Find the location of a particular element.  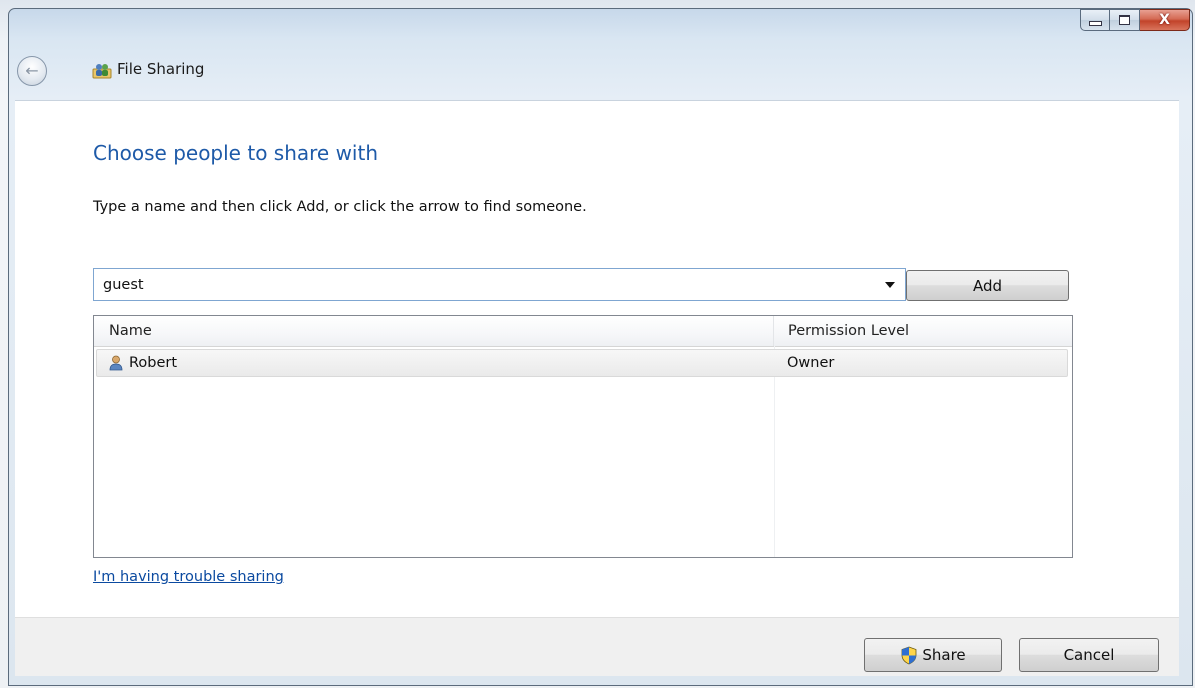

column-header-name: Name is located at coordinates (434, 331).